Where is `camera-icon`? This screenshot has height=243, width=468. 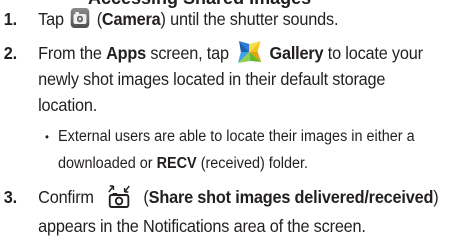 camera-icon is located at coordinates (80, 18).